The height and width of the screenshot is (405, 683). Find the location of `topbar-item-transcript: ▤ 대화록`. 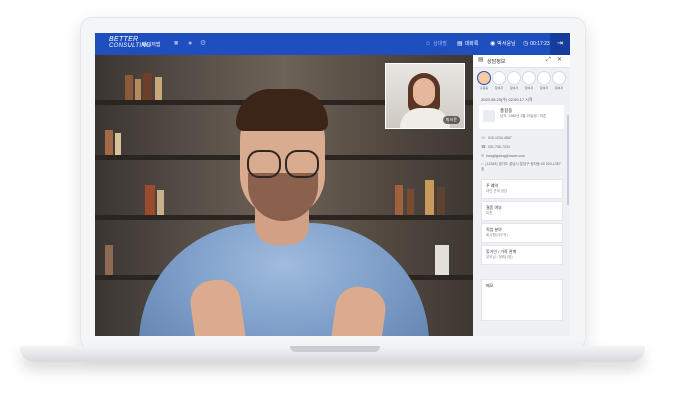

topbar-item-transcript: ▤ 대화록 is located at coordinates (467, 43).